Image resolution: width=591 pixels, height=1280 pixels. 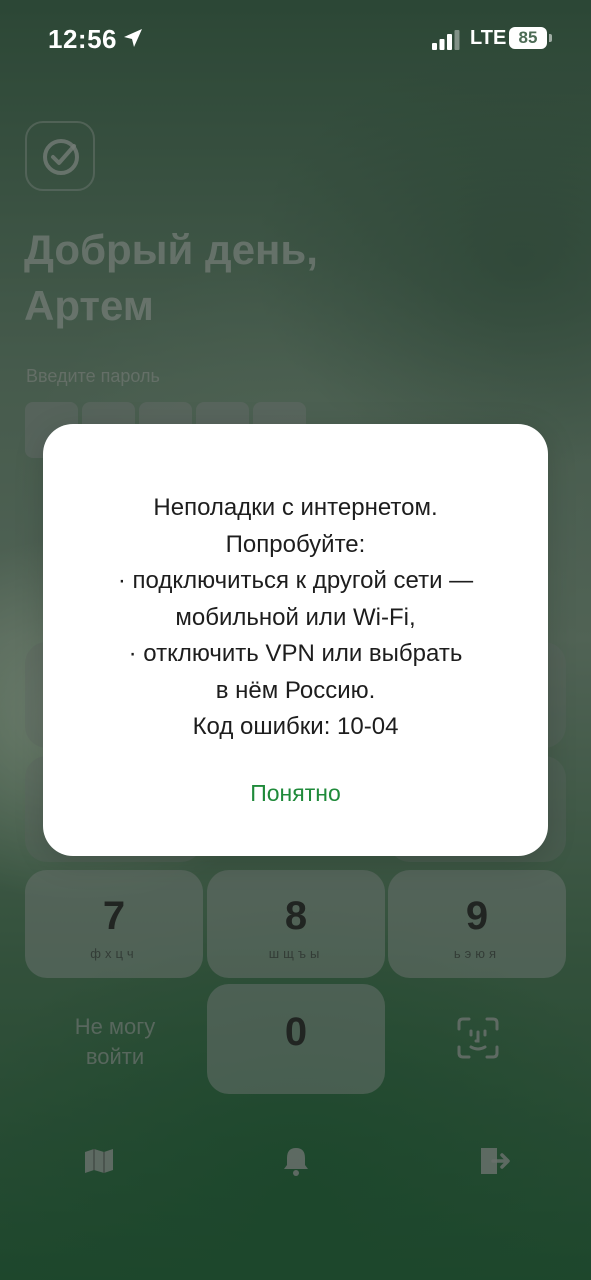 What do you see at coordinates (528, 38) in the screenshot?
I see `battery-icon: 85` at bounding box center [528, 38].